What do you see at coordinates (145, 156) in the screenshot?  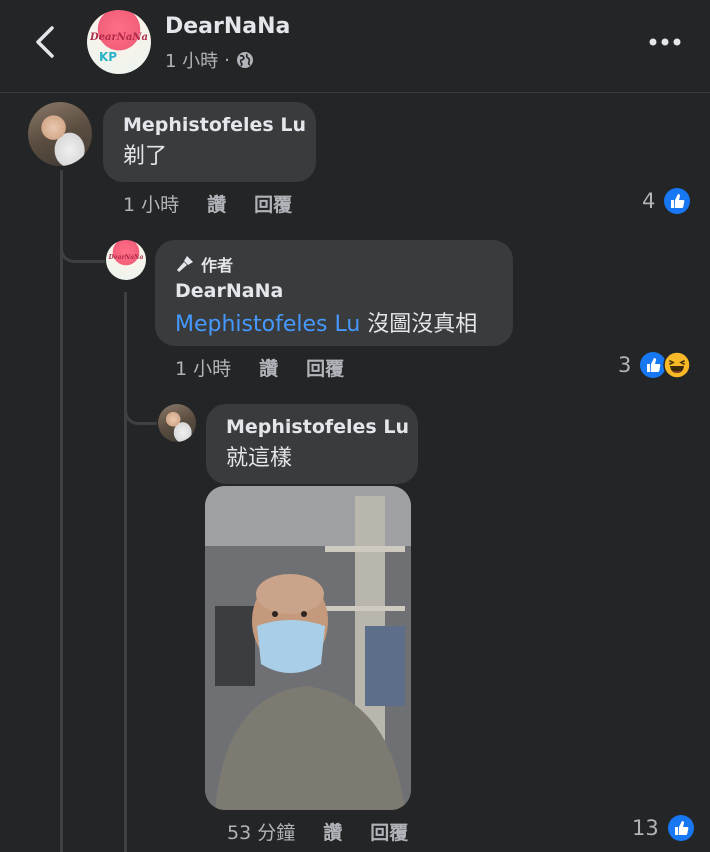 I see `comment-text: 剃了` at bounding box center [145, 156].